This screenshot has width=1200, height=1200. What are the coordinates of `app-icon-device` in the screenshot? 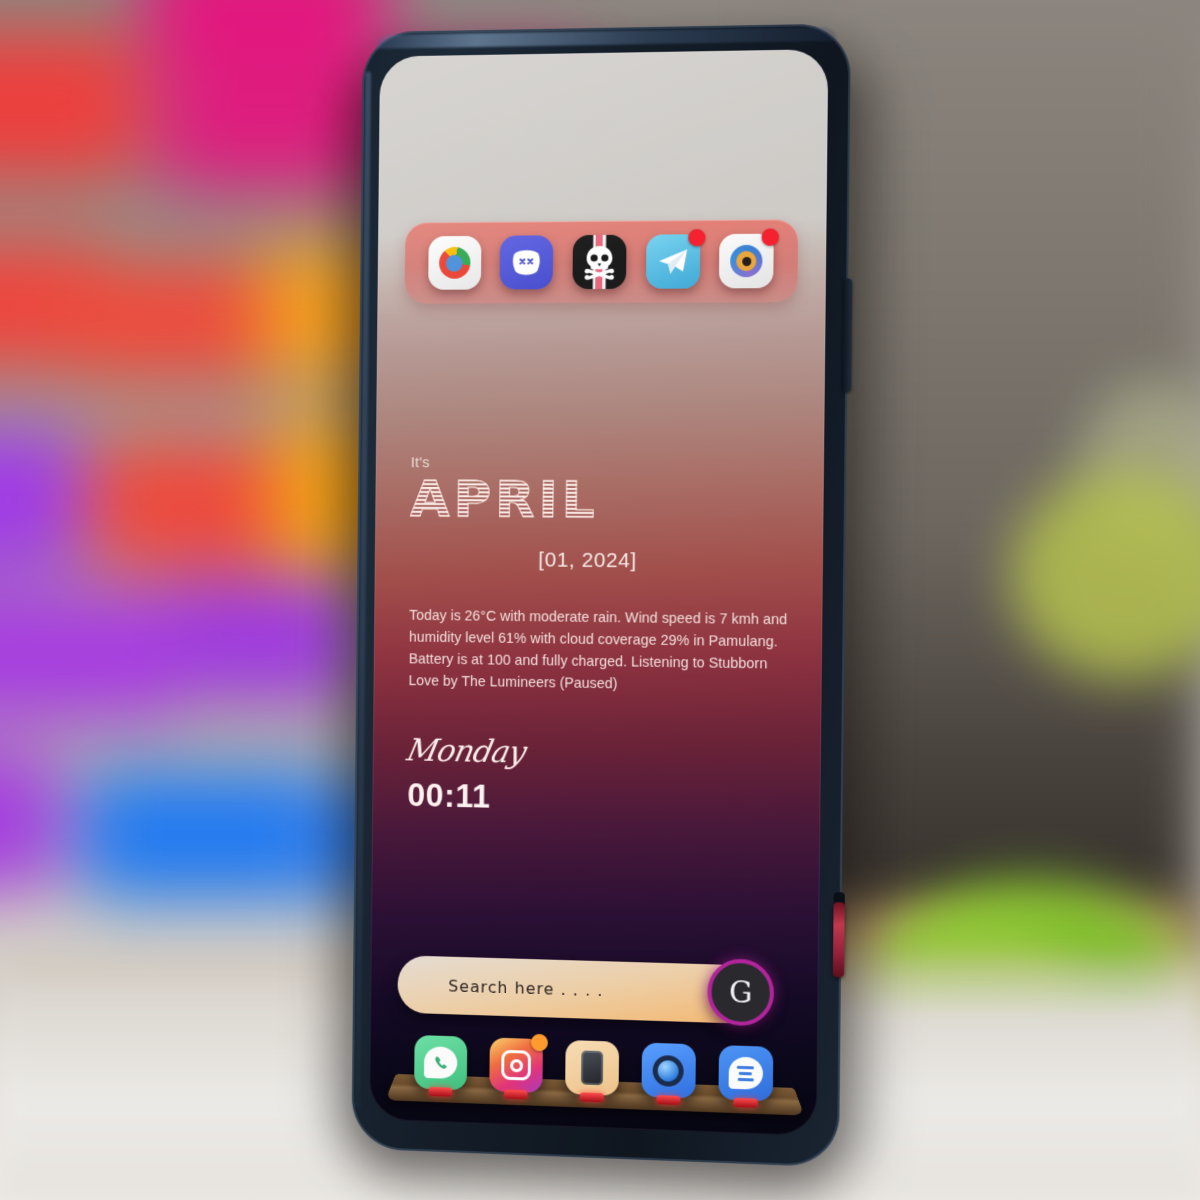 It's located at (592, 1071).